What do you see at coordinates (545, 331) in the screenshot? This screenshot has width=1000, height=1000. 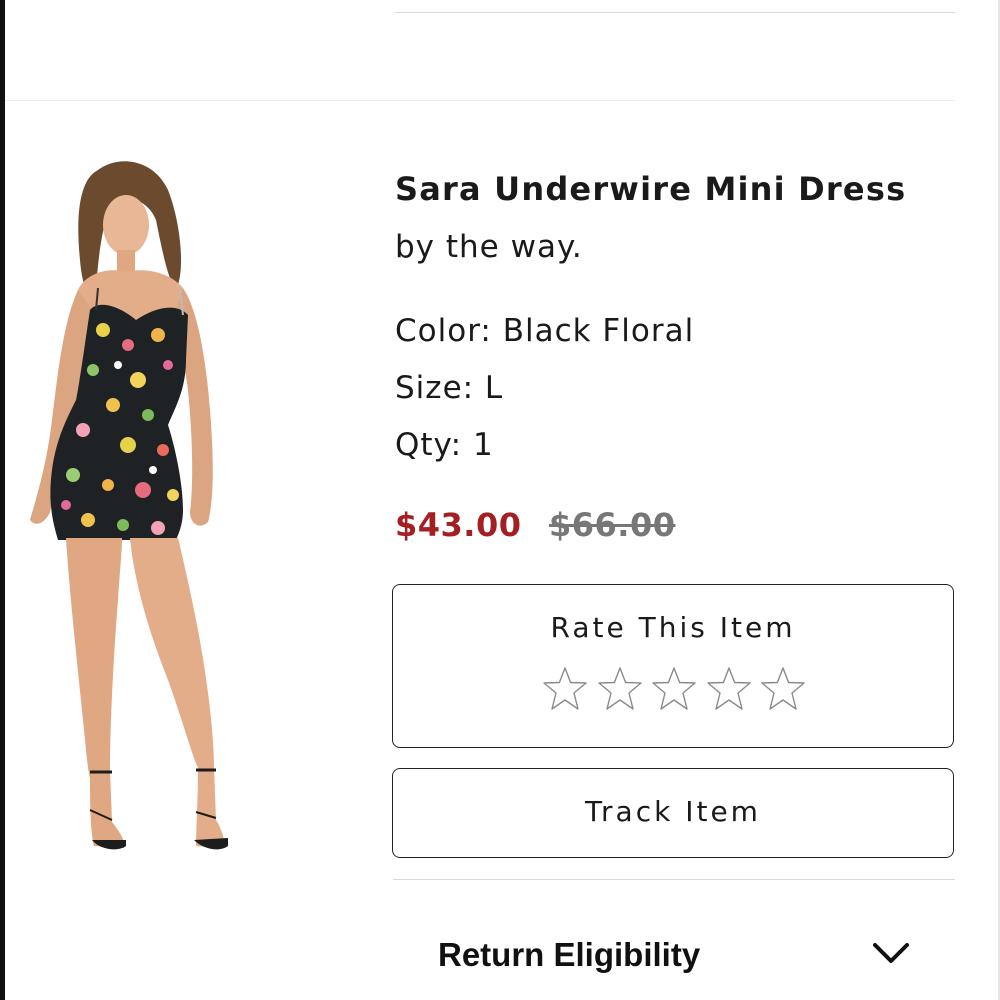 I see `product-color: Color: Black Floral` at bounding box center [545, 331].